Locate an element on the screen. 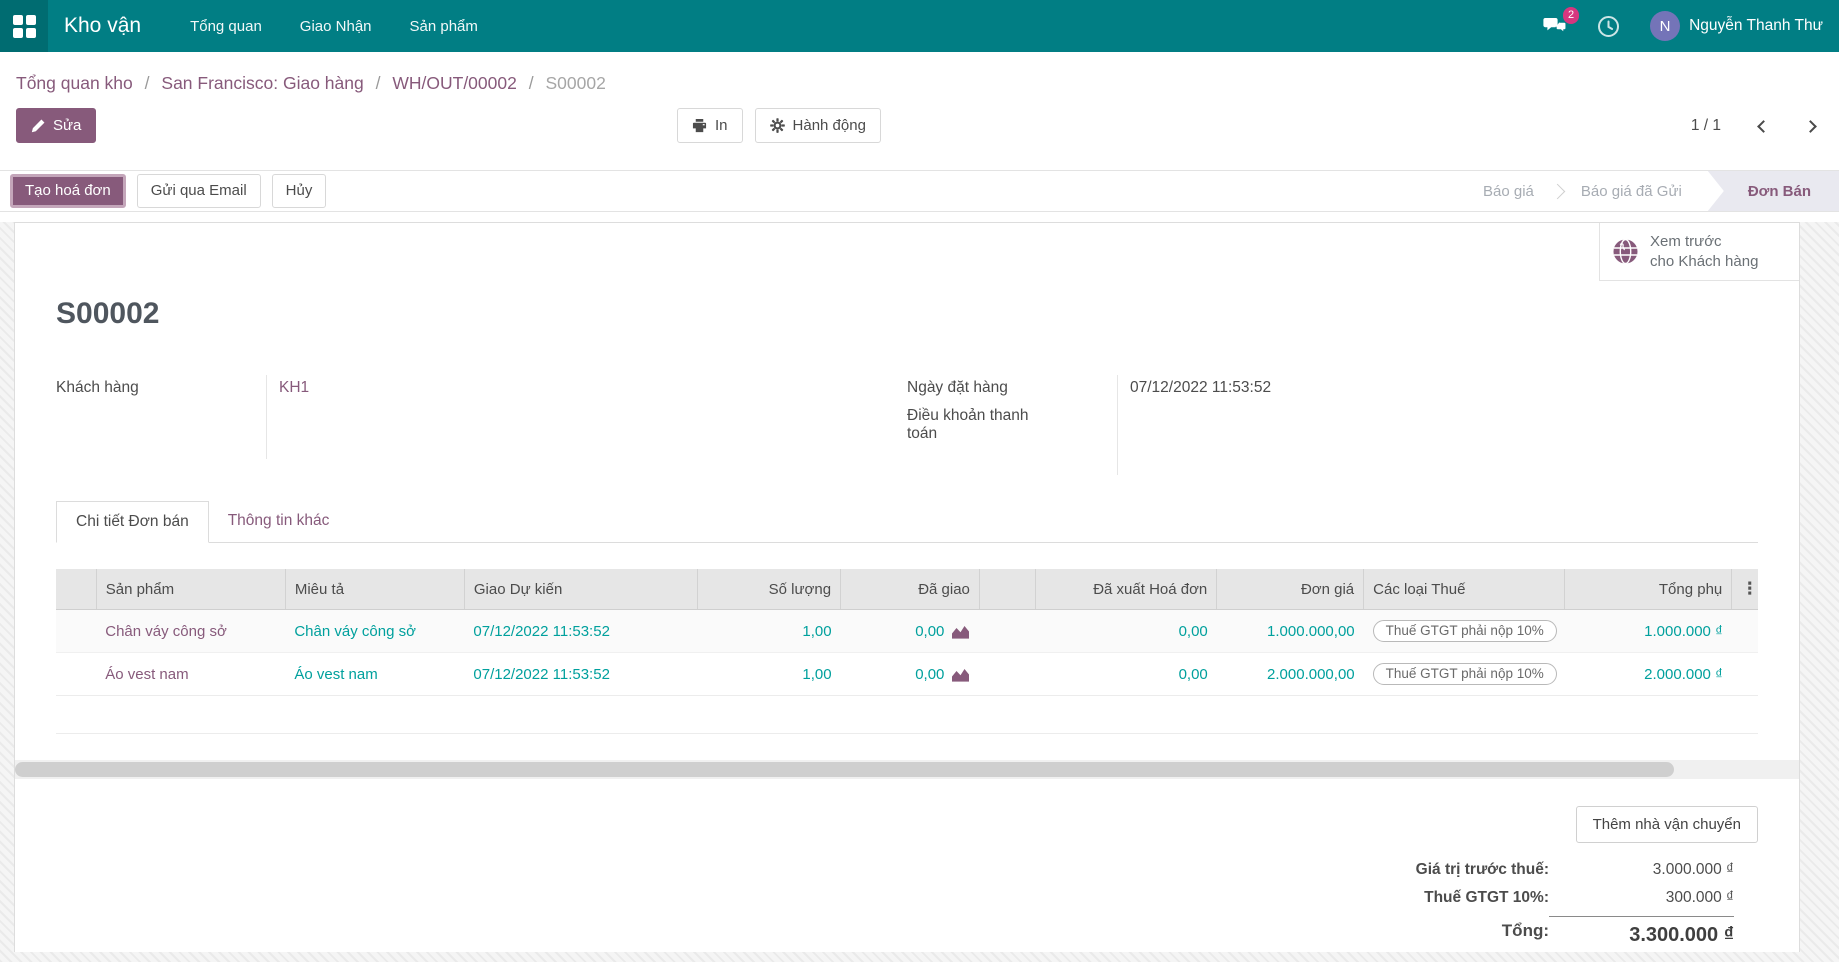 This screenshot has width=1839, height=964. order-title: S00002 is located at coordinates (108, 313).